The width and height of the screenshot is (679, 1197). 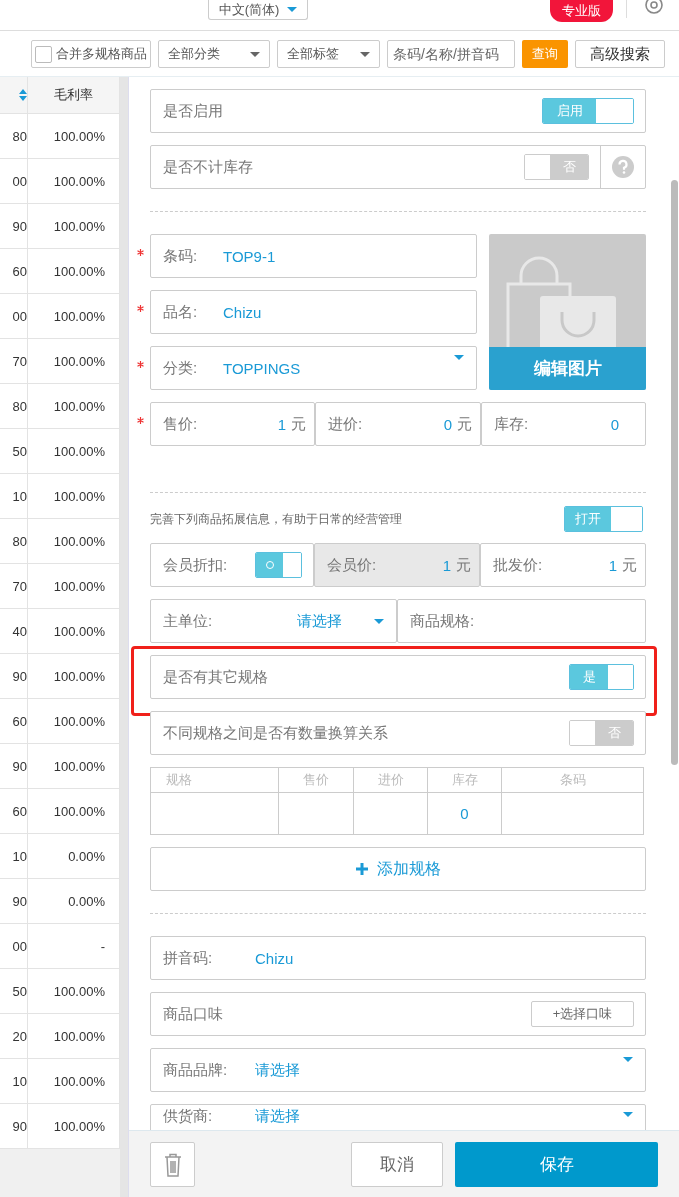 What do you see at coordinates (563, 565) in the screenshot?
I see `price-field: 批发价: 1 元` at bounding box center [563, 565].